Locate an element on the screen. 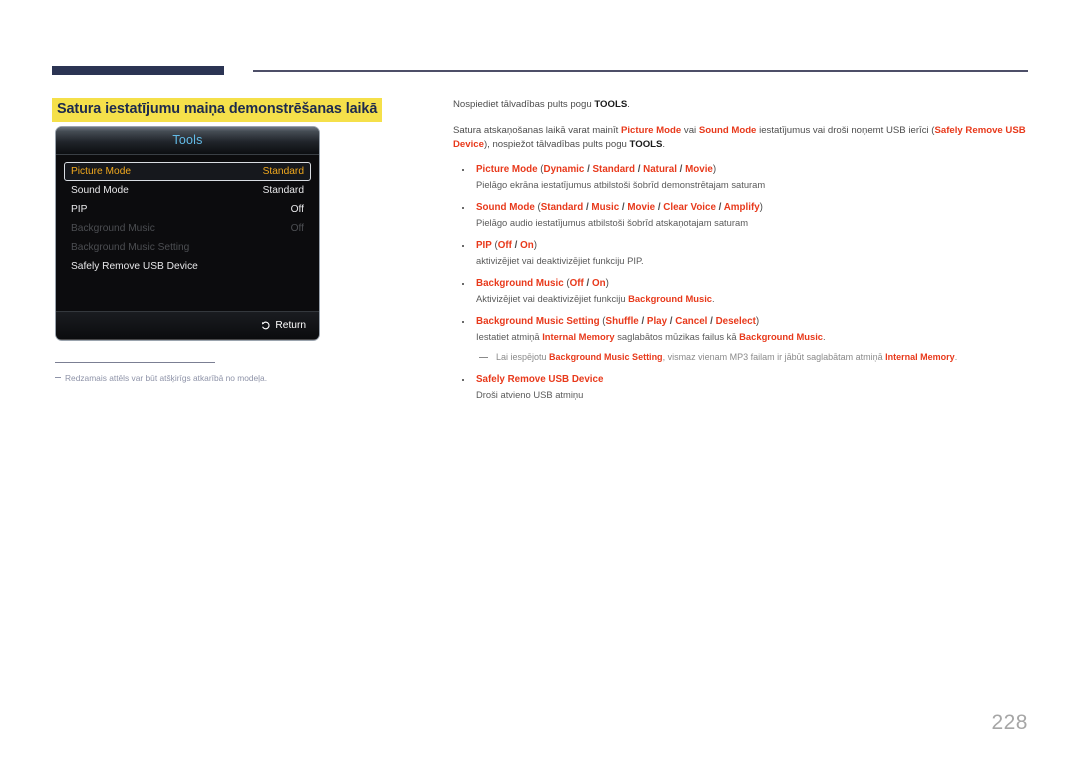 Image resolution: width=1080 pixels, height=763 pixels. option-name: Picture Mode is located at coordinates (507, 169).